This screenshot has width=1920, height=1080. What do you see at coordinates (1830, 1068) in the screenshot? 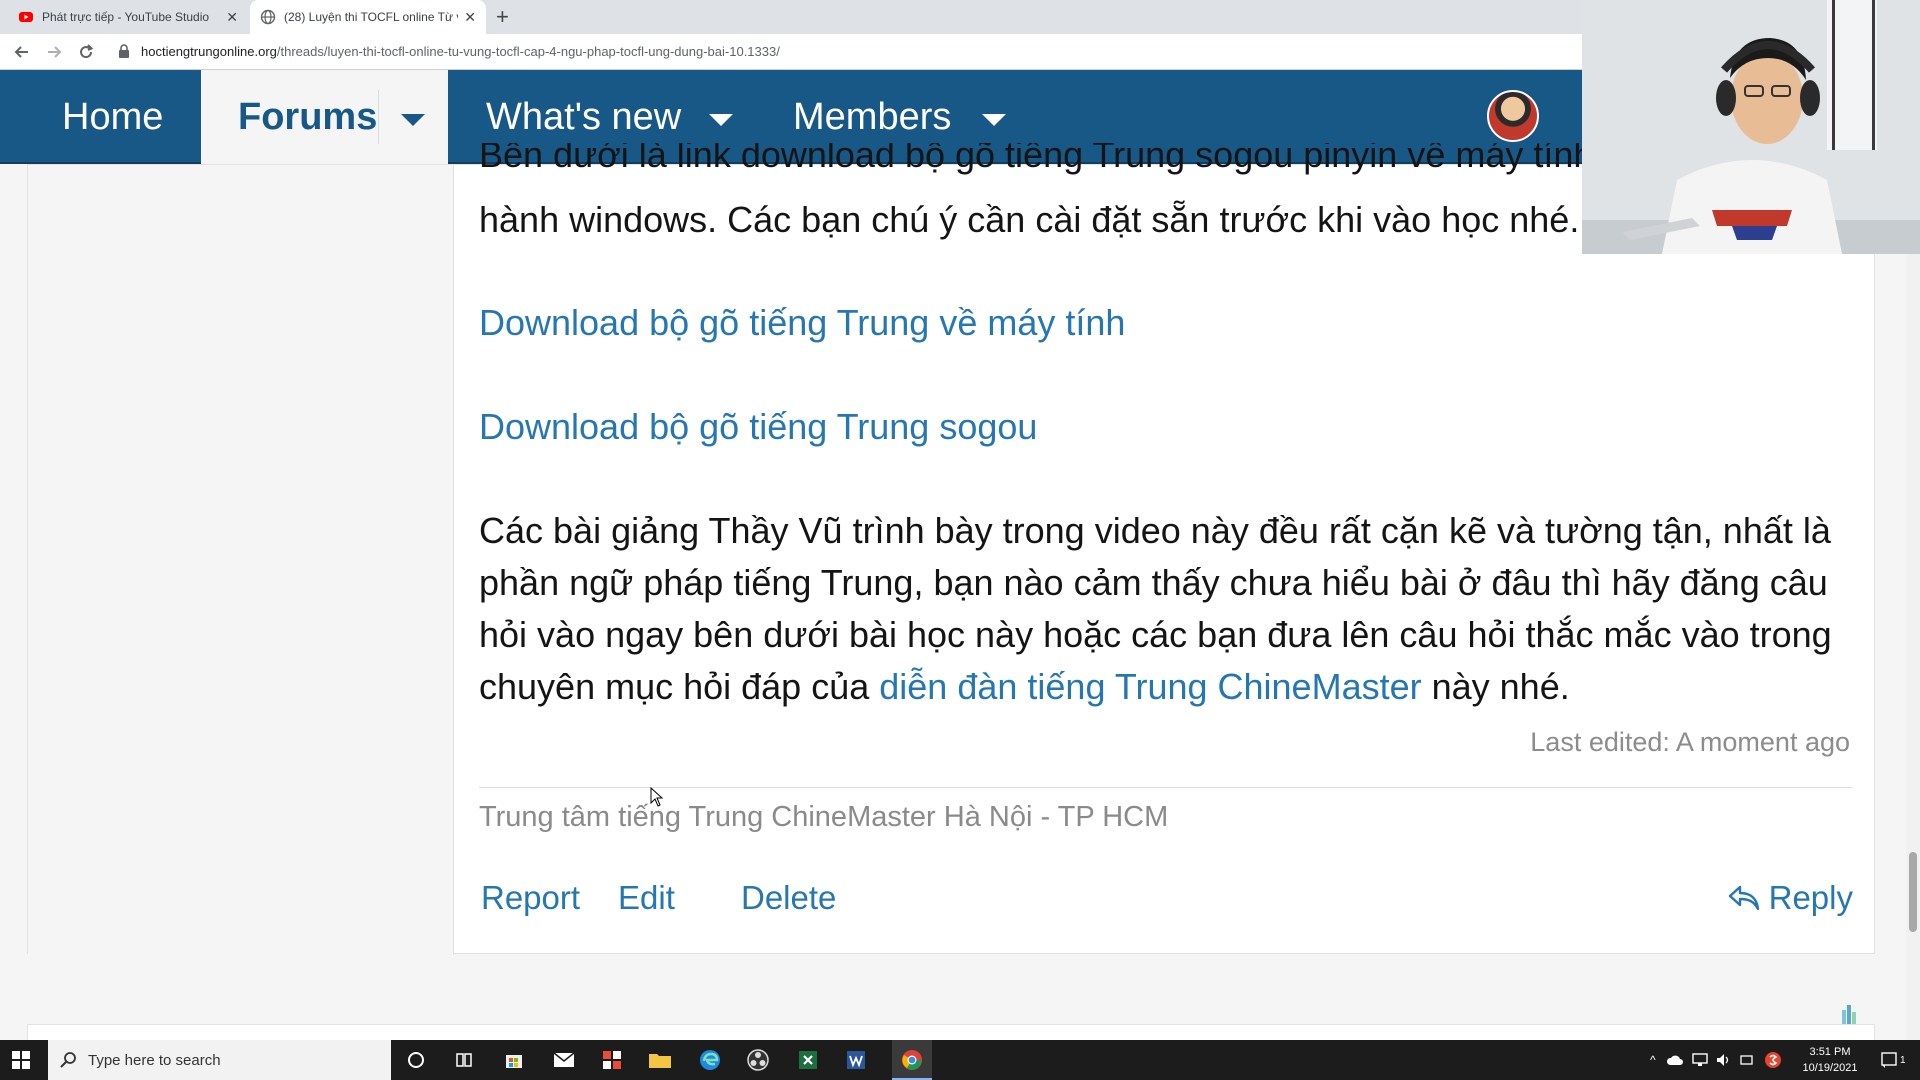
I see `clock-date: 10/19/2021` at bounding box center [1830, 1068].